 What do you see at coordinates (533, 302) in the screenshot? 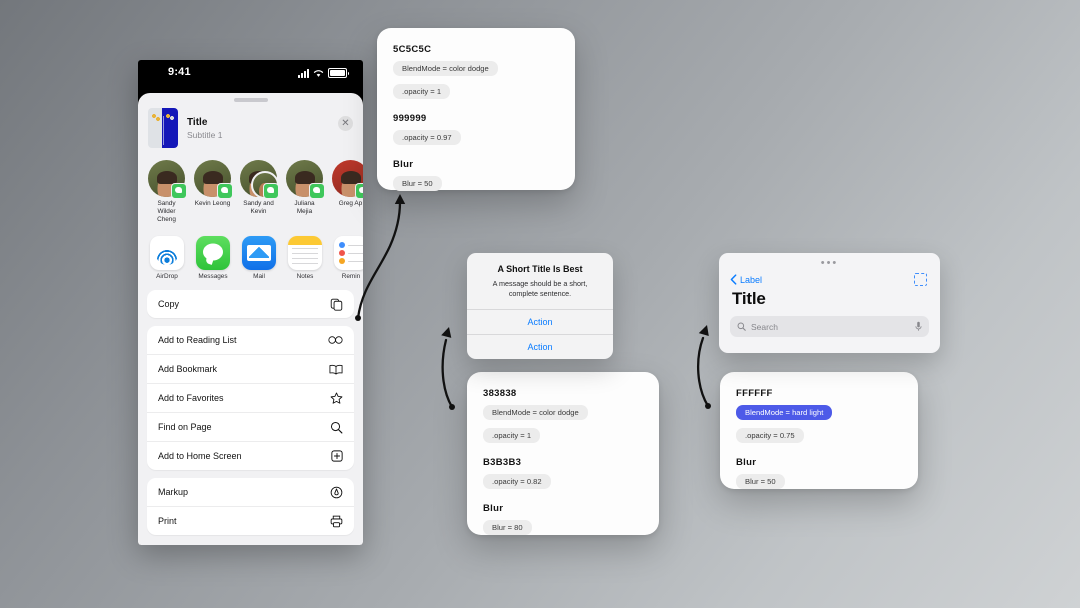
I see `annotation-arrows` at bounding box center [533, 302].